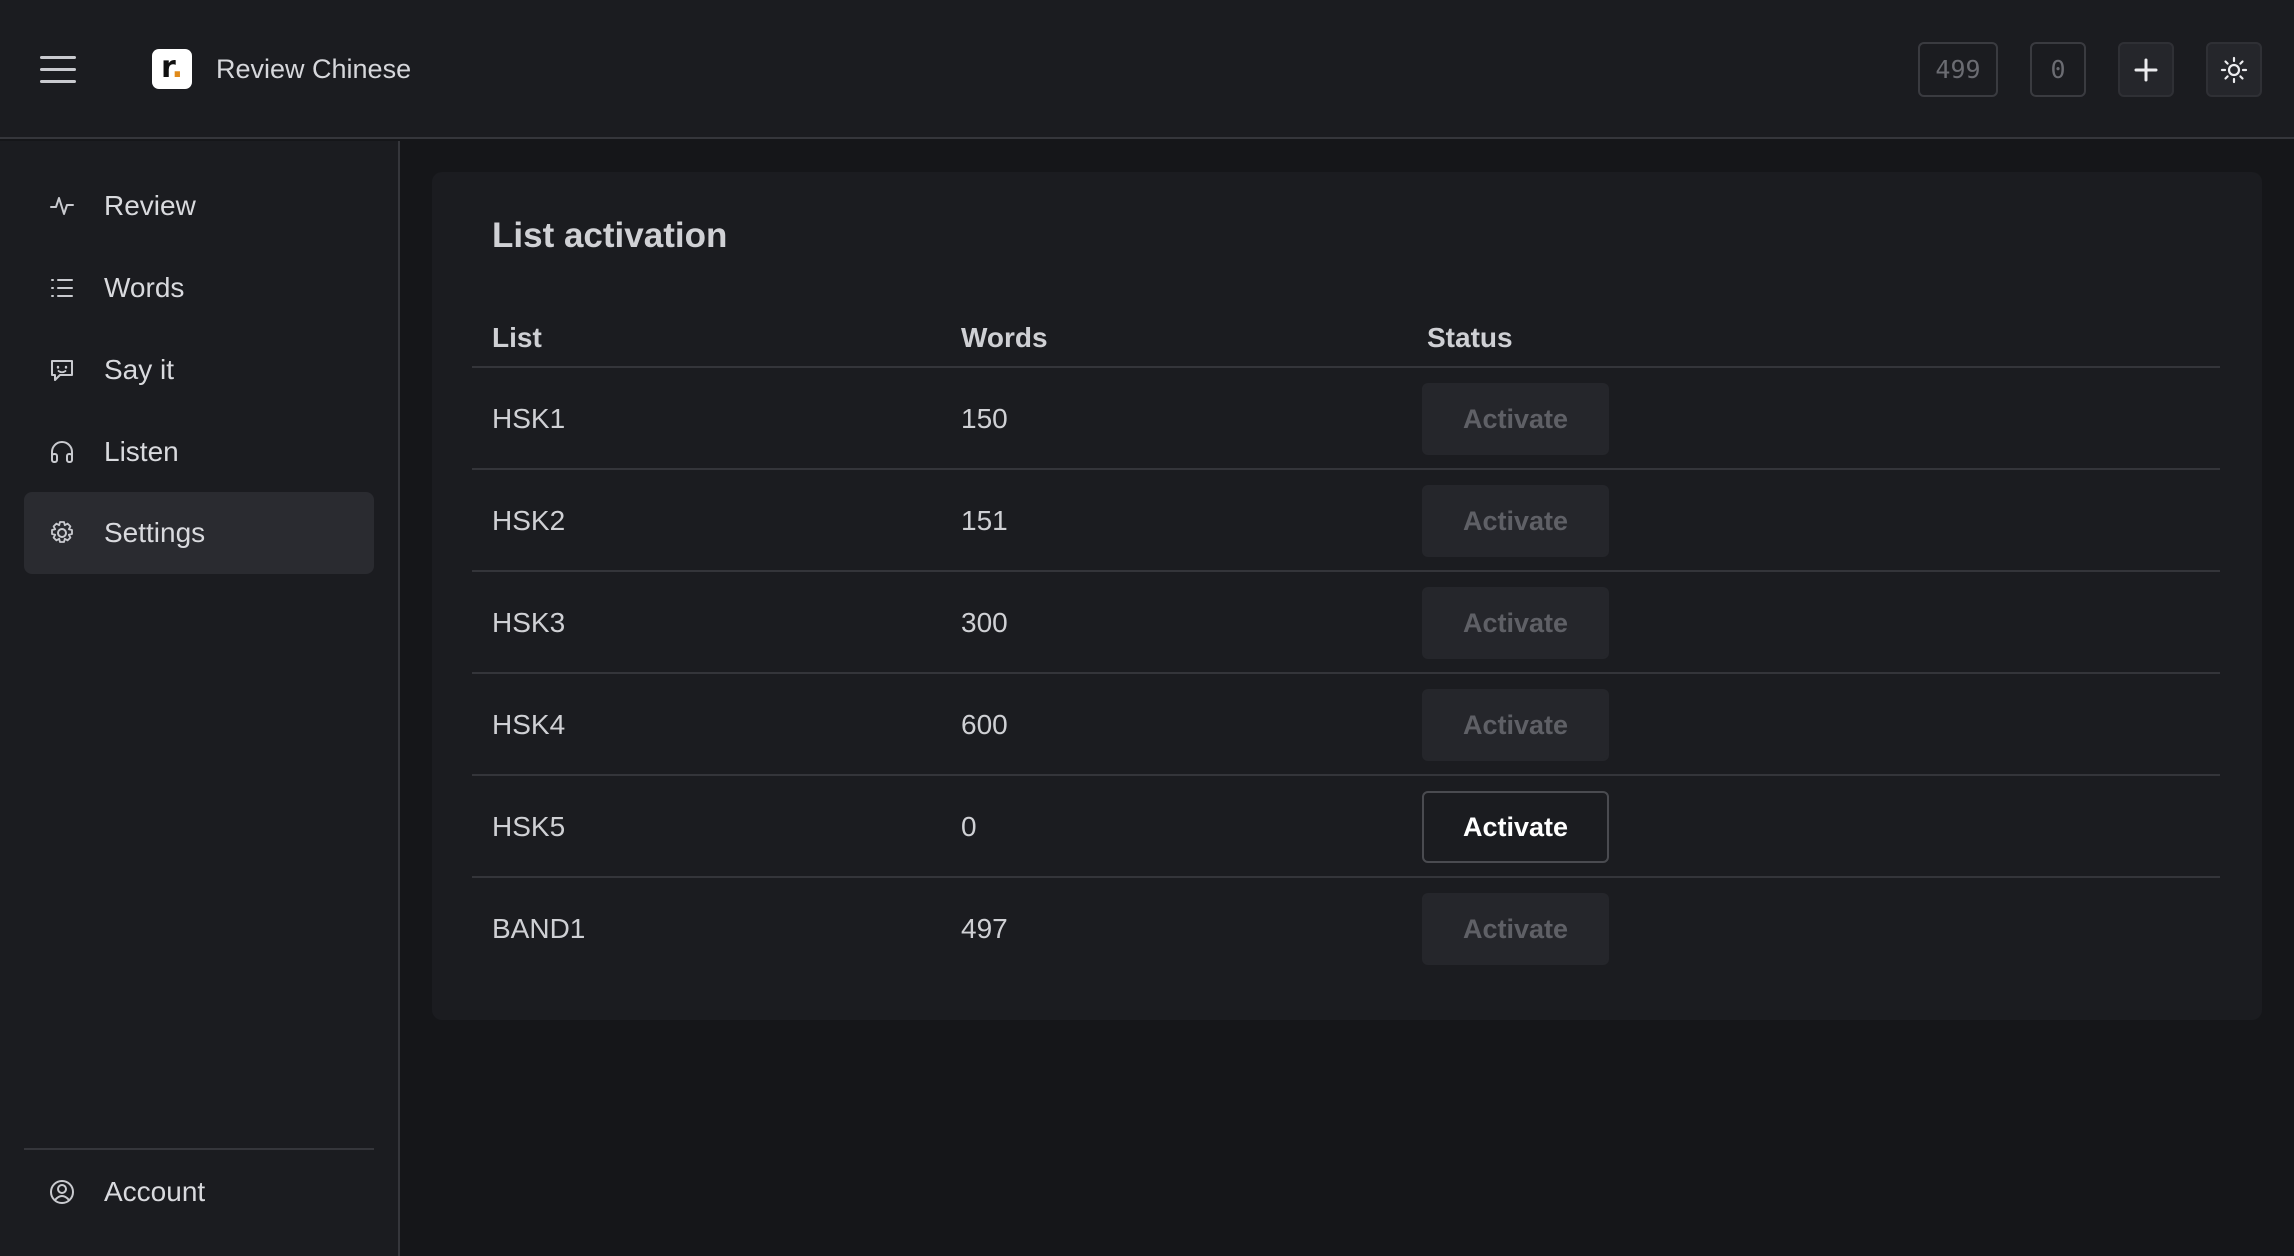  I want to click on app-logo: r., so click(172, 69).